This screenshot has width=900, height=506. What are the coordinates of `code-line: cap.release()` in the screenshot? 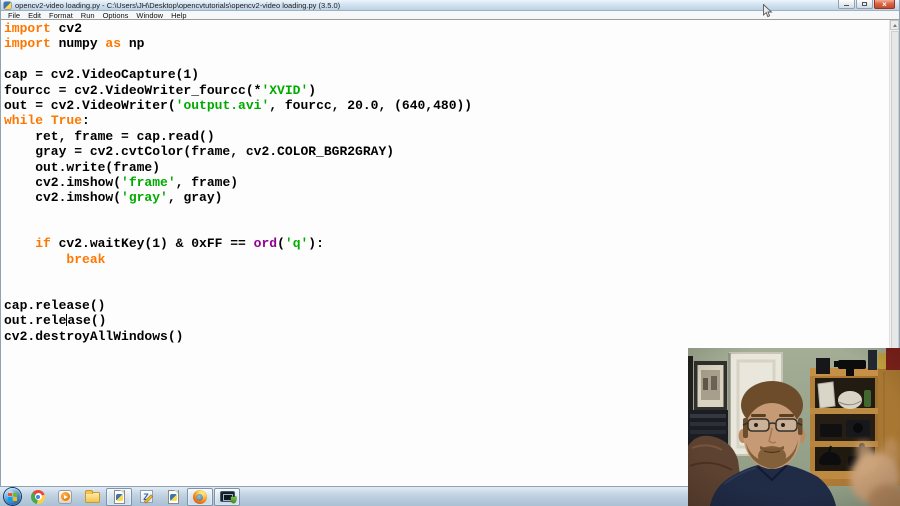 It's located at (55, 306).